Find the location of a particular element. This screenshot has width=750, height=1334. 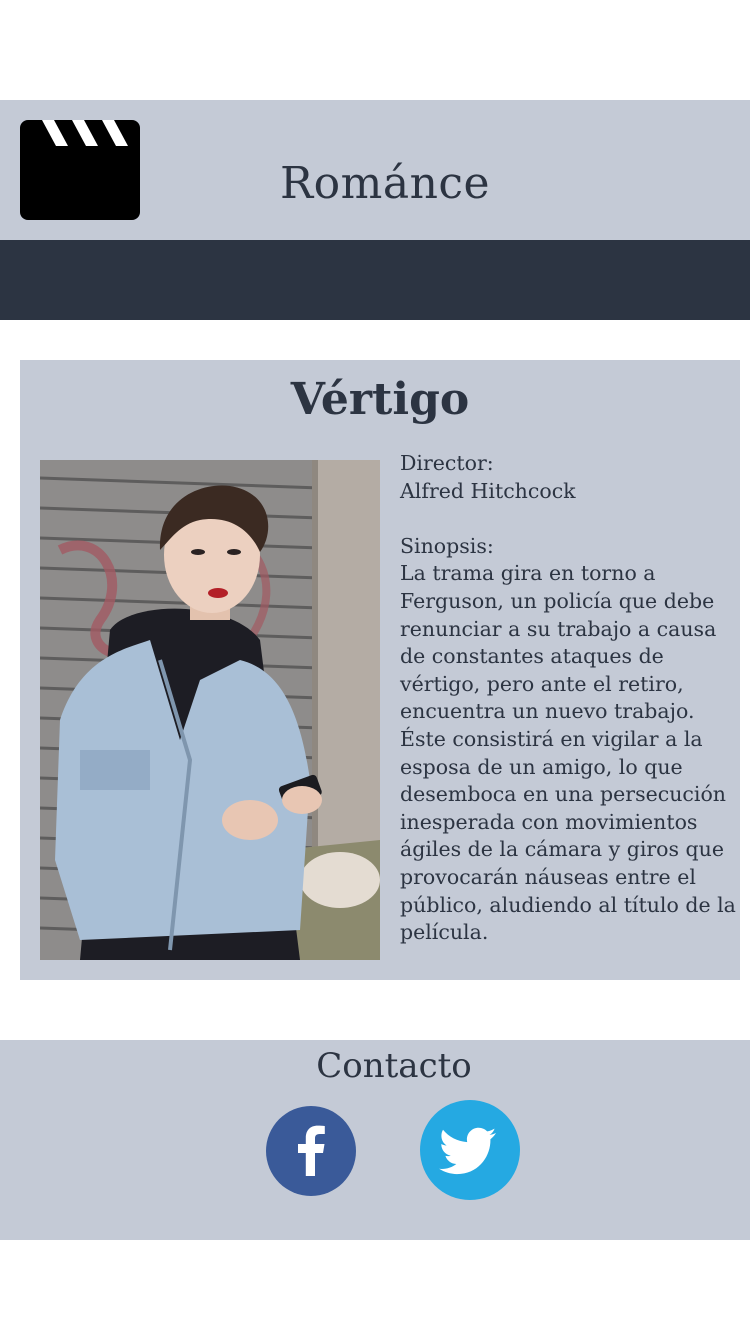

twitter-button is located at coordinates (470, 1150).